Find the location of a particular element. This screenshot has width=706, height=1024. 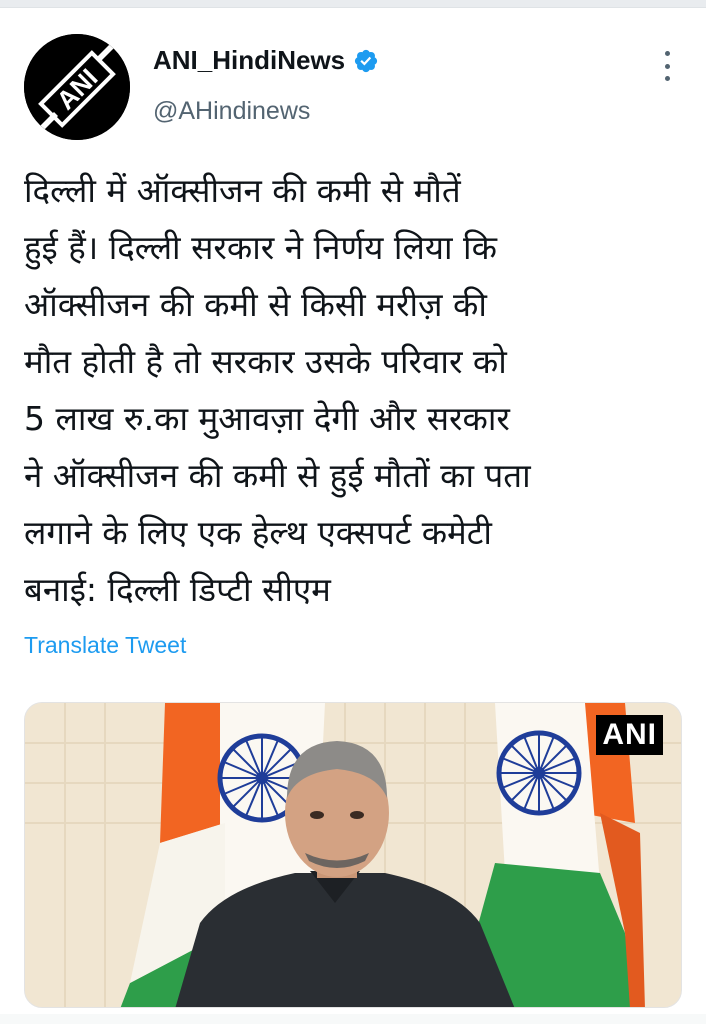

display-name-text: ANI_HindiNews is located at coordinates (249, 60).